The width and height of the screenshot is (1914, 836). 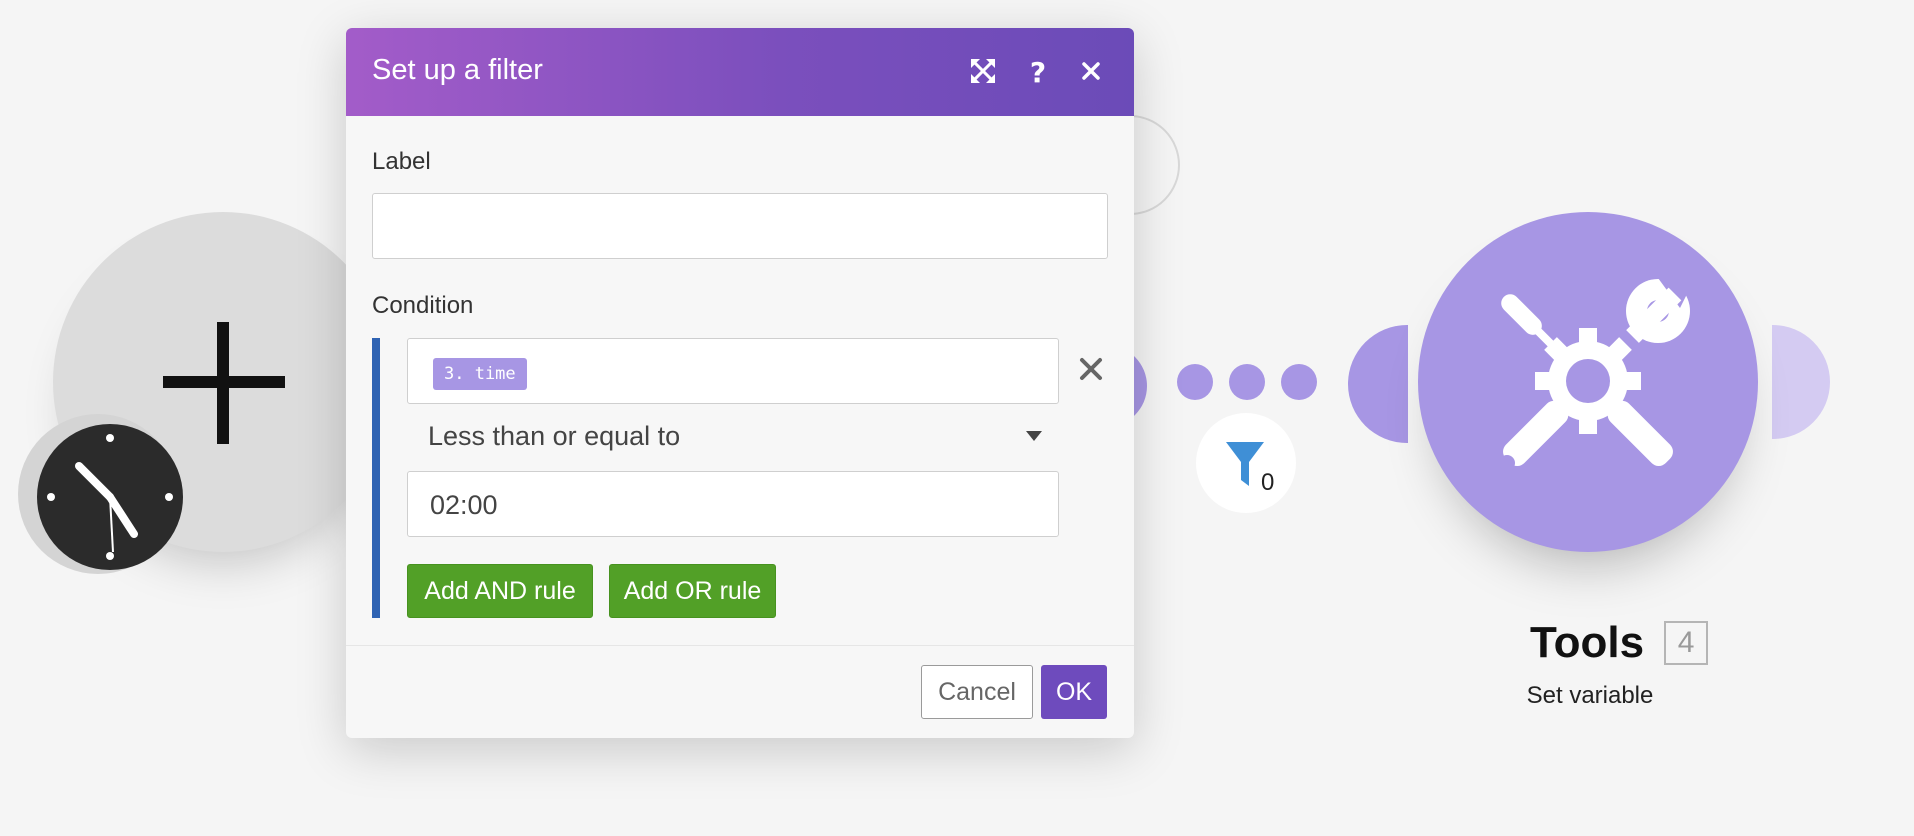 What do you see at coordinates (1091, 71) in the screenshot?
I see `close-icon` at bounding box center [1091, 71].